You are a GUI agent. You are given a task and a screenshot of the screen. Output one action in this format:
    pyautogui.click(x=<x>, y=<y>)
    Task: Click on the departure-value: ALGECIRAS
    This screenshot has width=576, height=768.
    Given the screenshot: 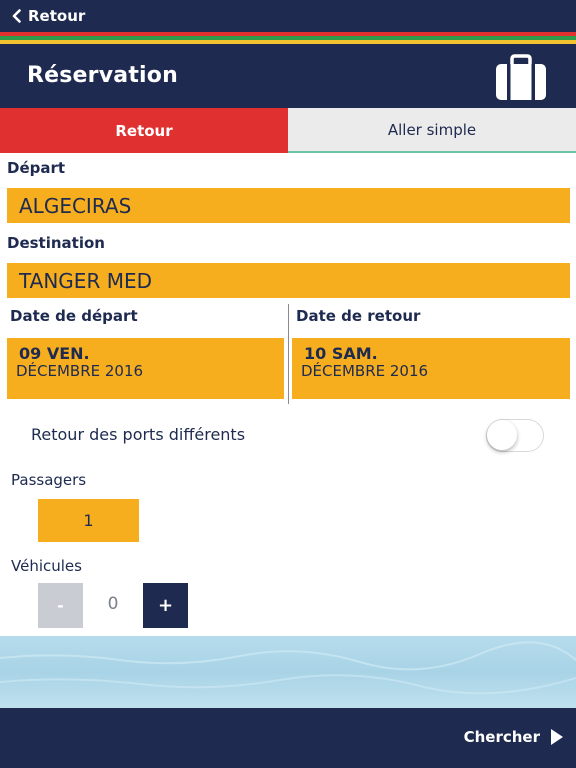 What is the action you would take?
    pyautogui.click(x=75, y=205)
    